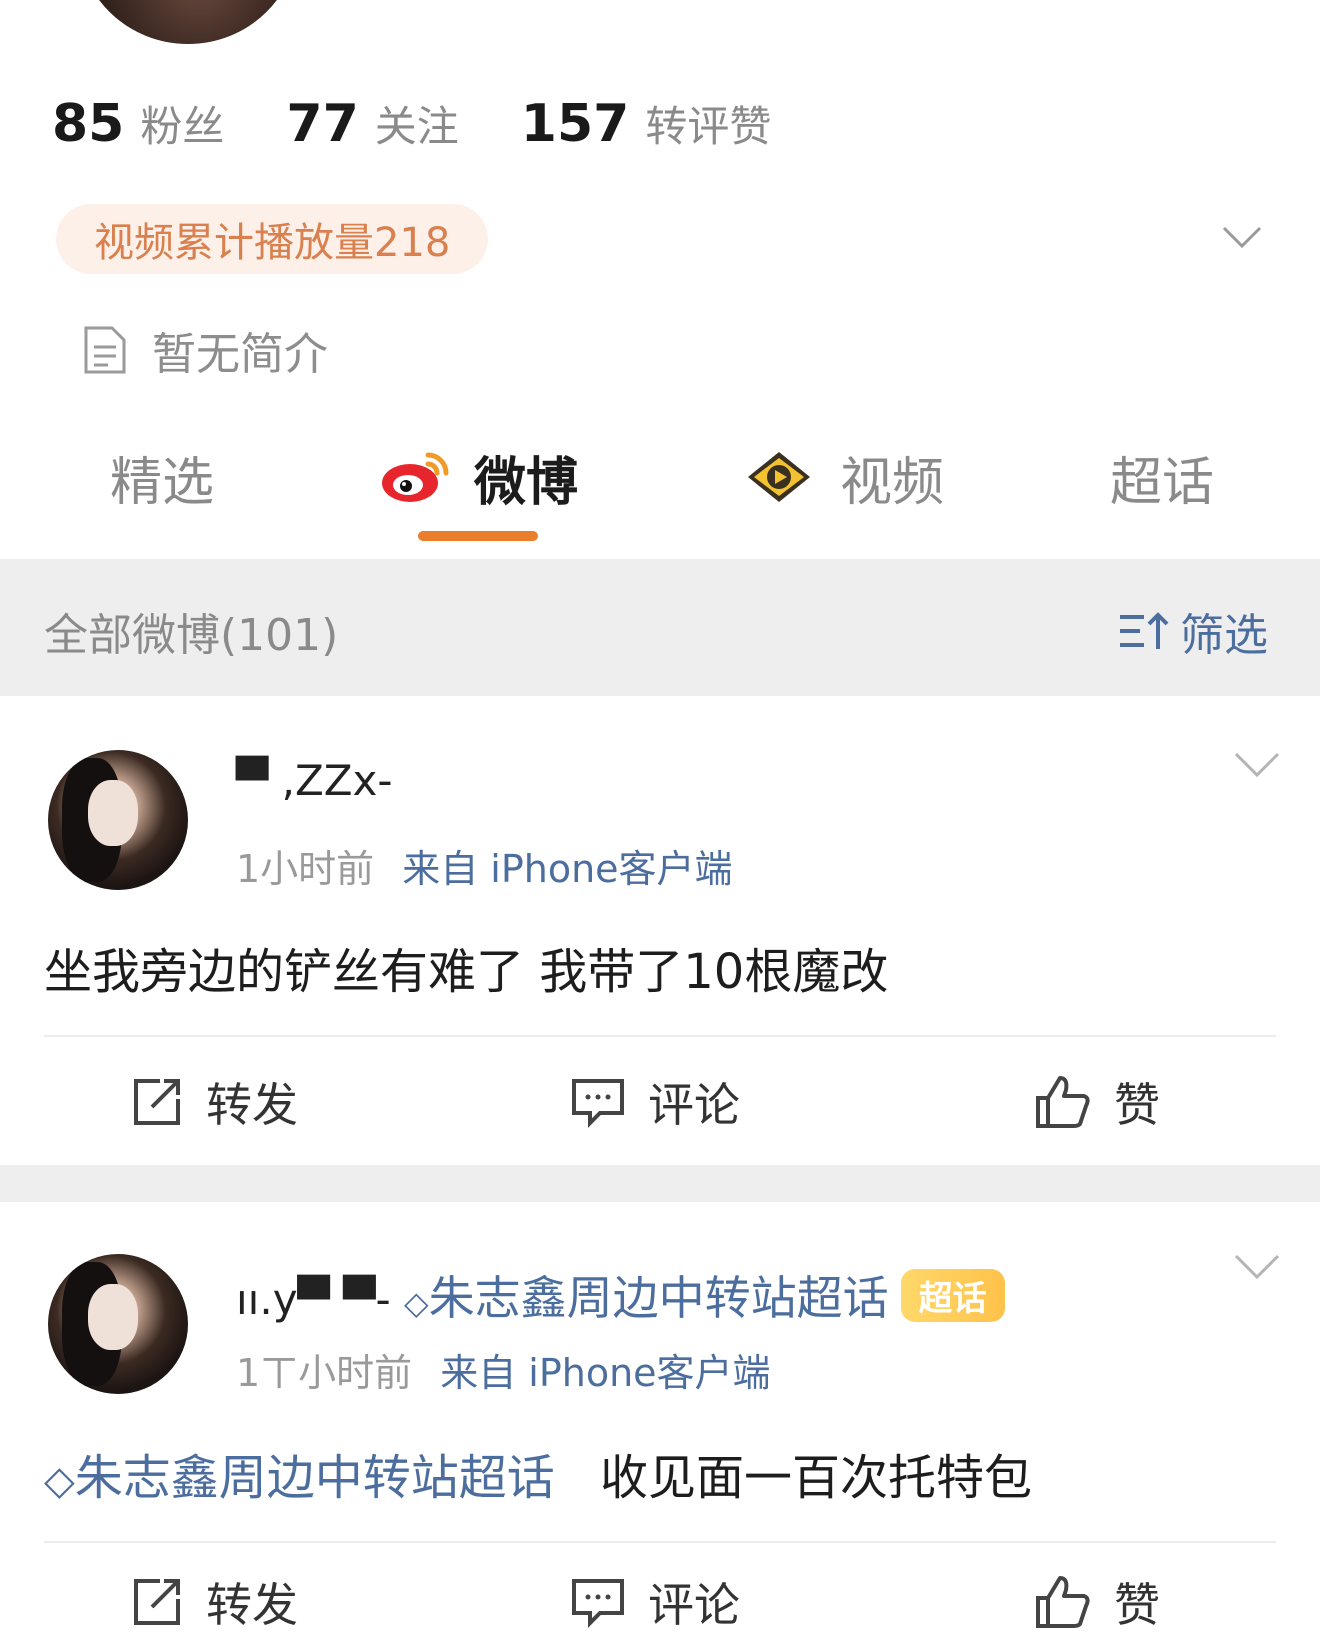 The width and height of the screenshot is (1320, 1647). What do you see at coordinates (188, 22) in the screenshot?
I see `profile-avatar` at bounding box center [188, 22].